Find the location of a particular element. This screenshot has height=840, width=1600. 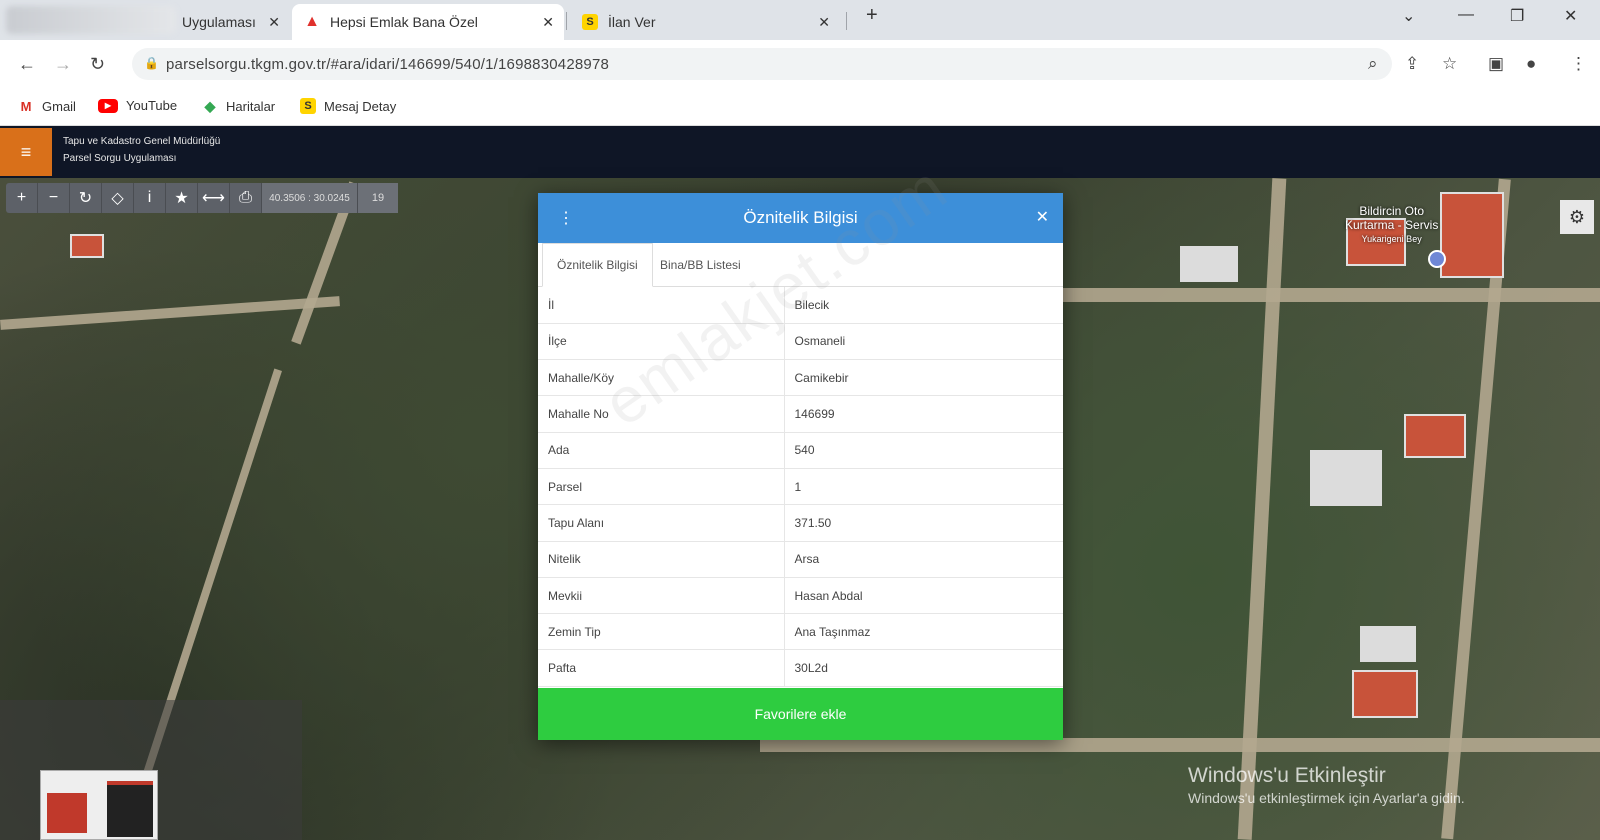

attr-value: 1 is located at coordinates (923, 487).